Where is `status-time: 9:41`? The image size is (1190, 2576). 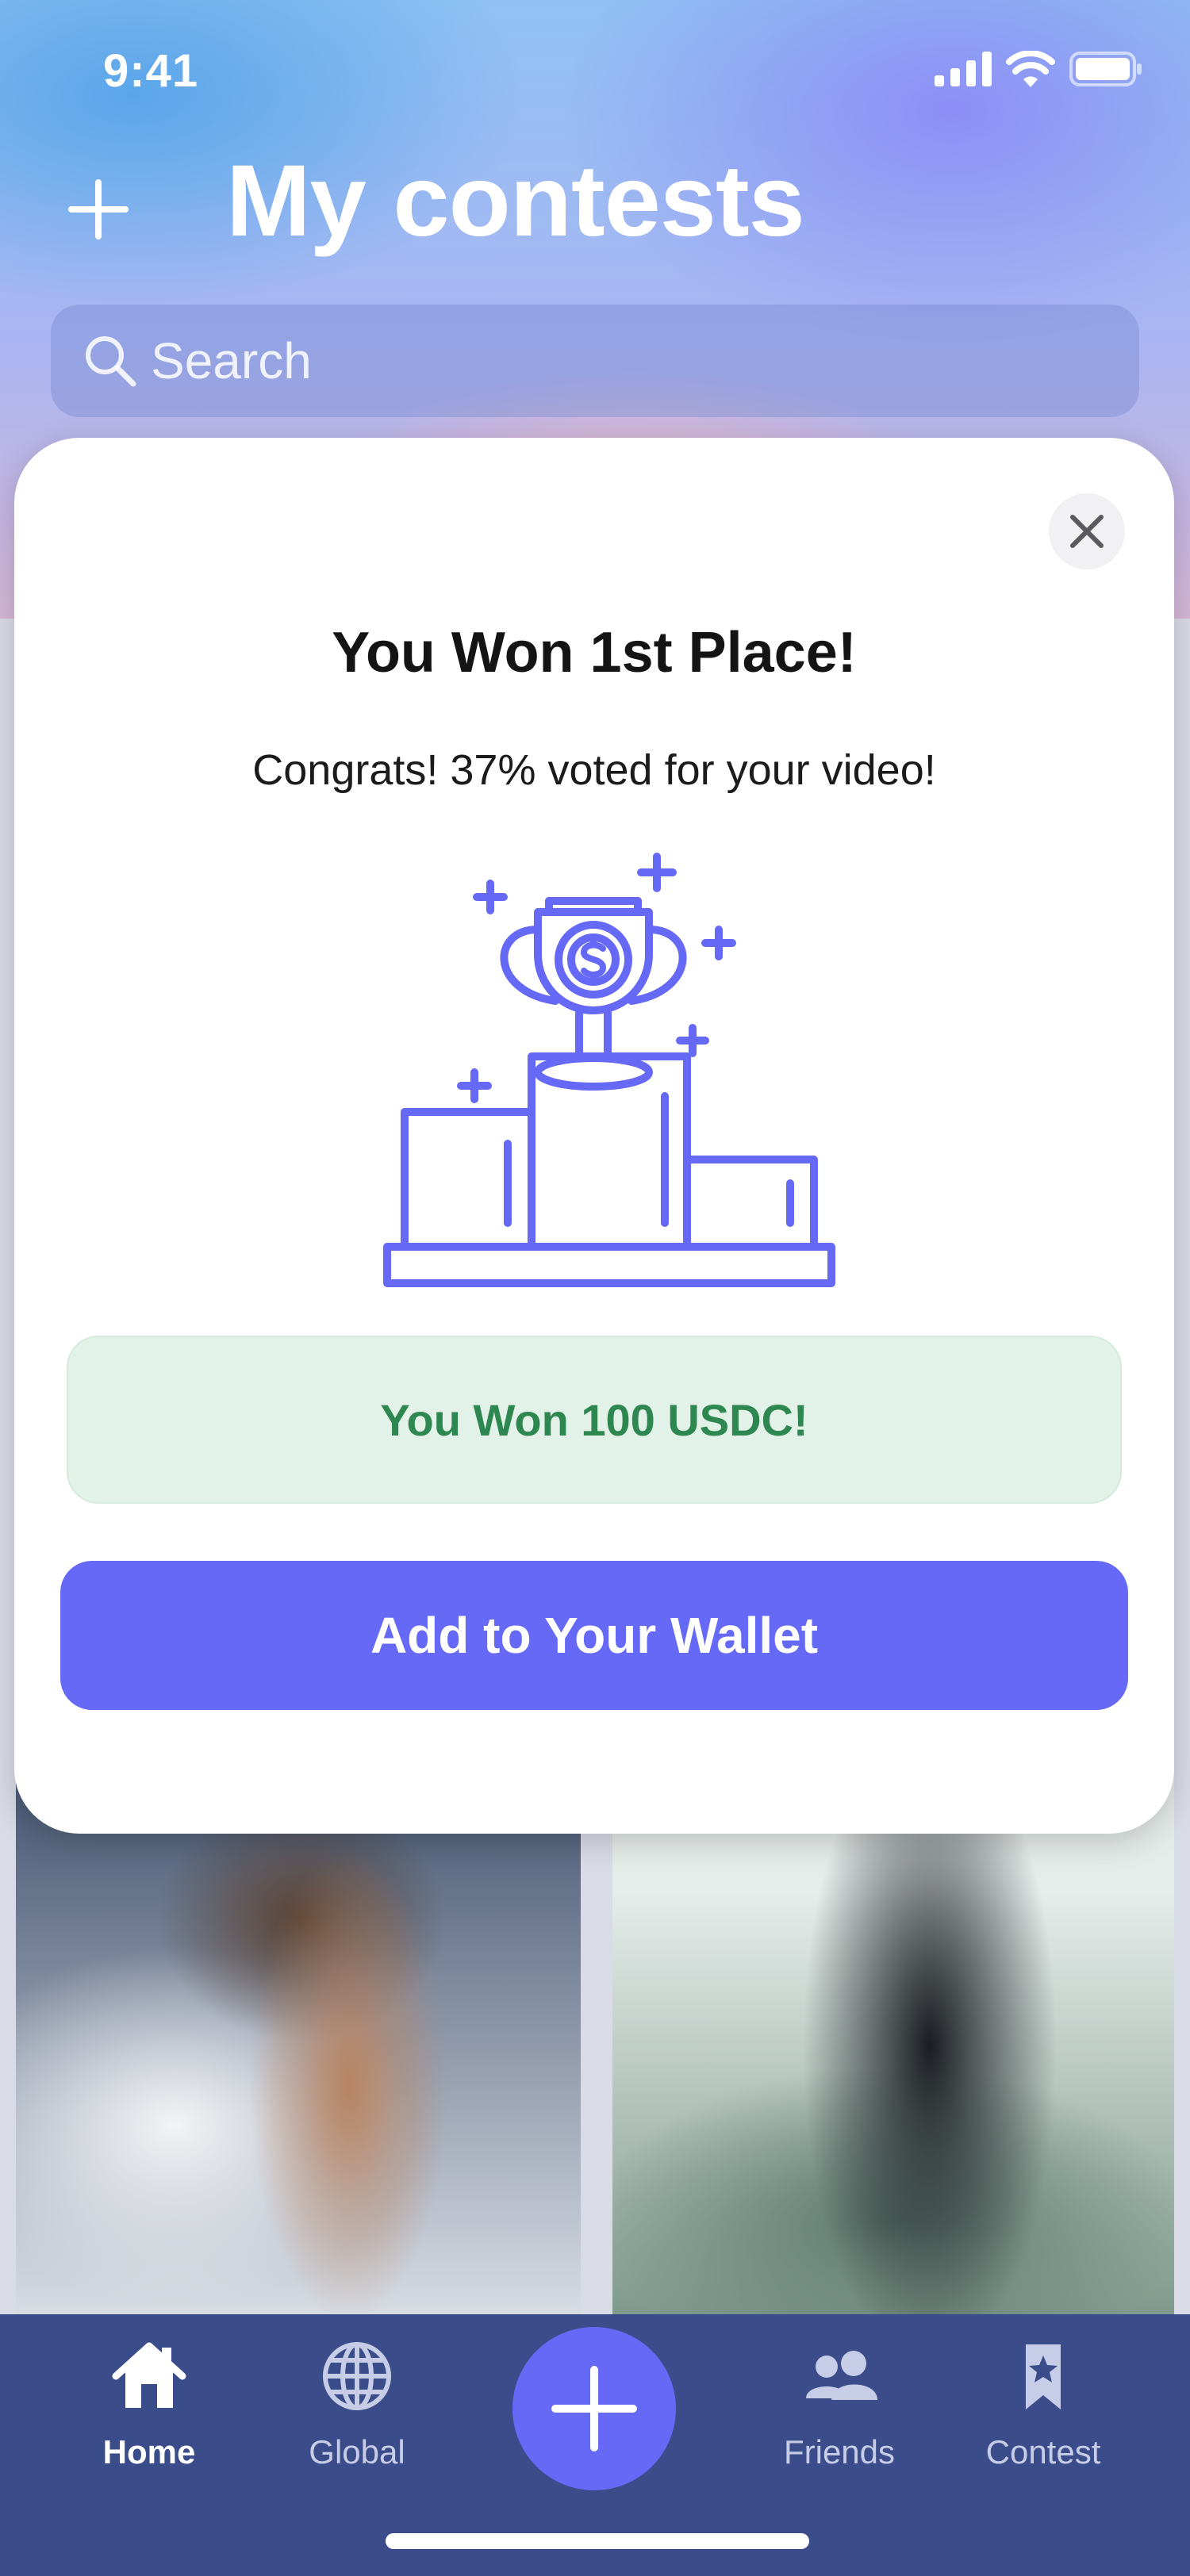
status-time: 9:41 is located at coordinates (151, 71).